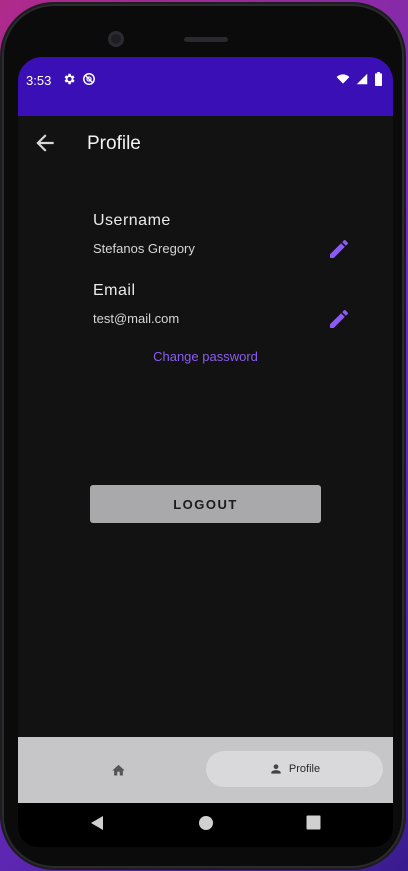  Describe the element at coordinates (114, 143) in the screenshot. I see `page-title: Profile` at that location.